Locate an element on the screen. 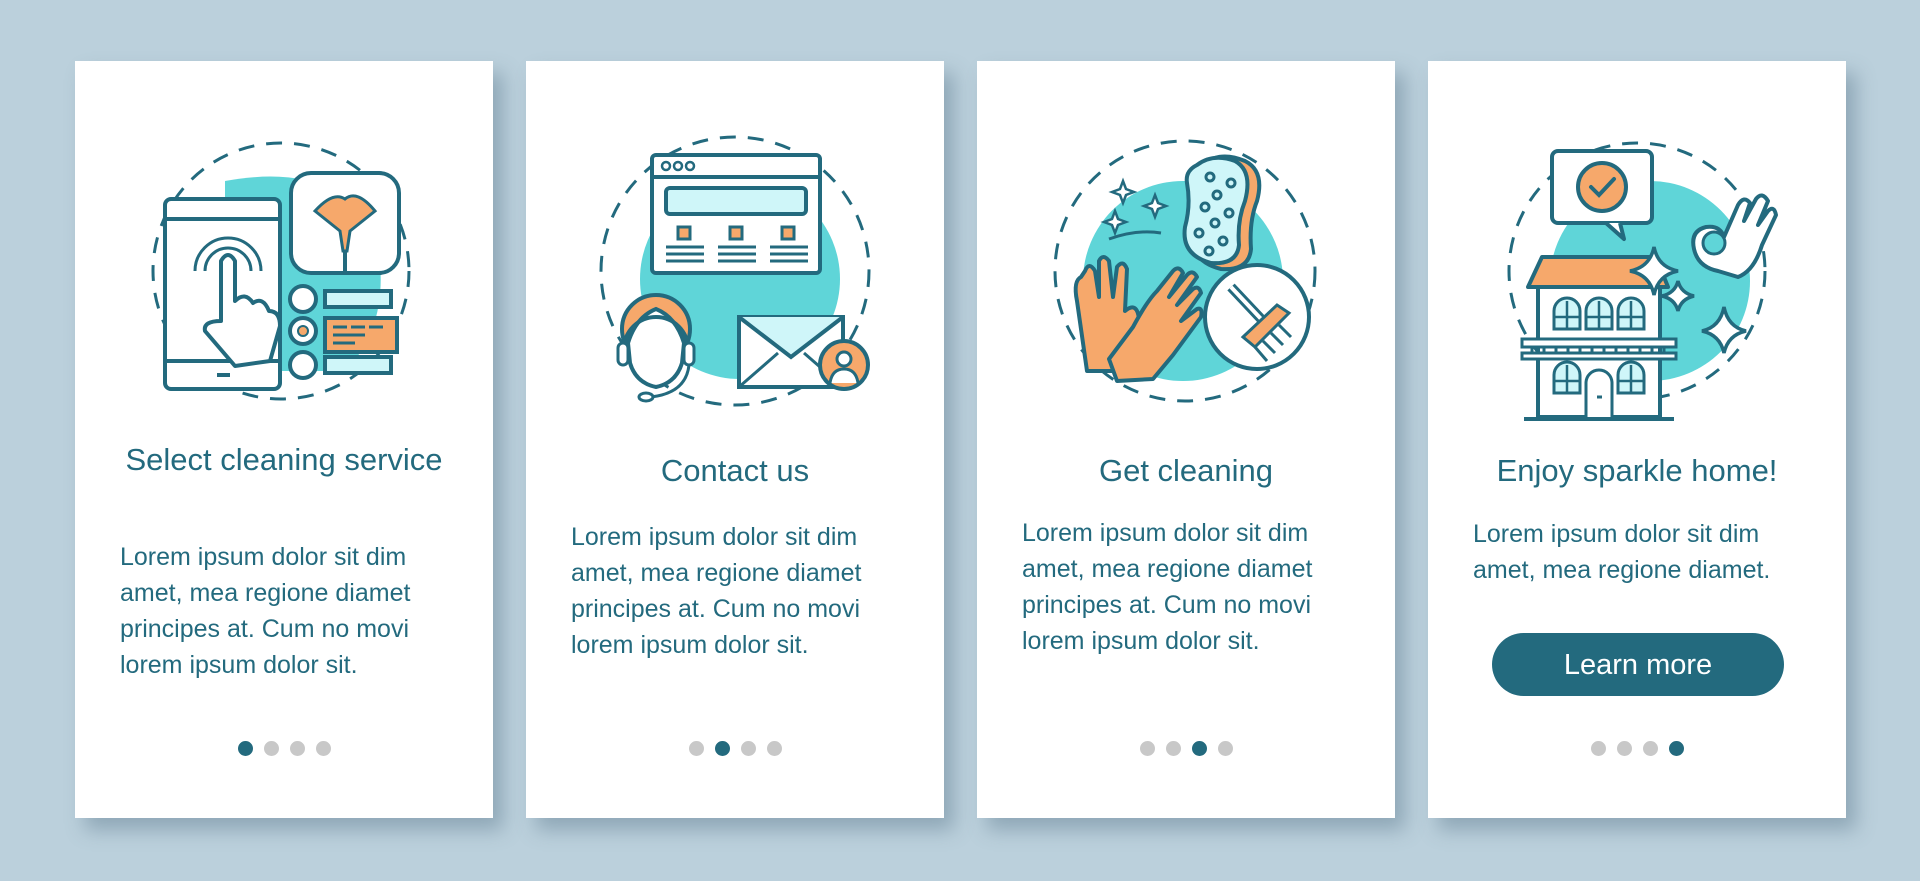 The width and height of the screenshot is (1920, 881). card-title: Get cleaning is located at coordinates (1186, 470).